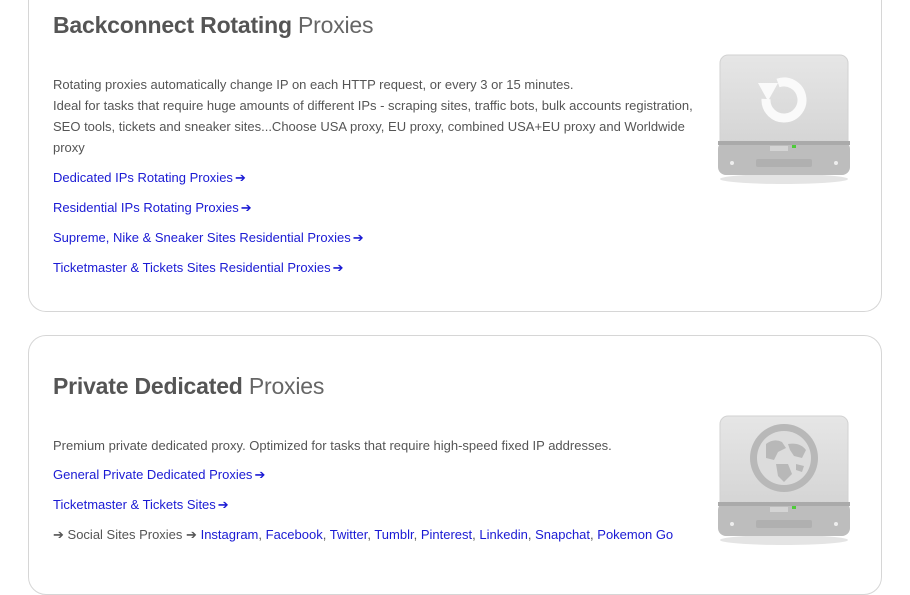 The width and height of the screenshot is (910, 595). I want to click on general-dedicated-link: General Private Dedicated Proxies, so click(152, 474).